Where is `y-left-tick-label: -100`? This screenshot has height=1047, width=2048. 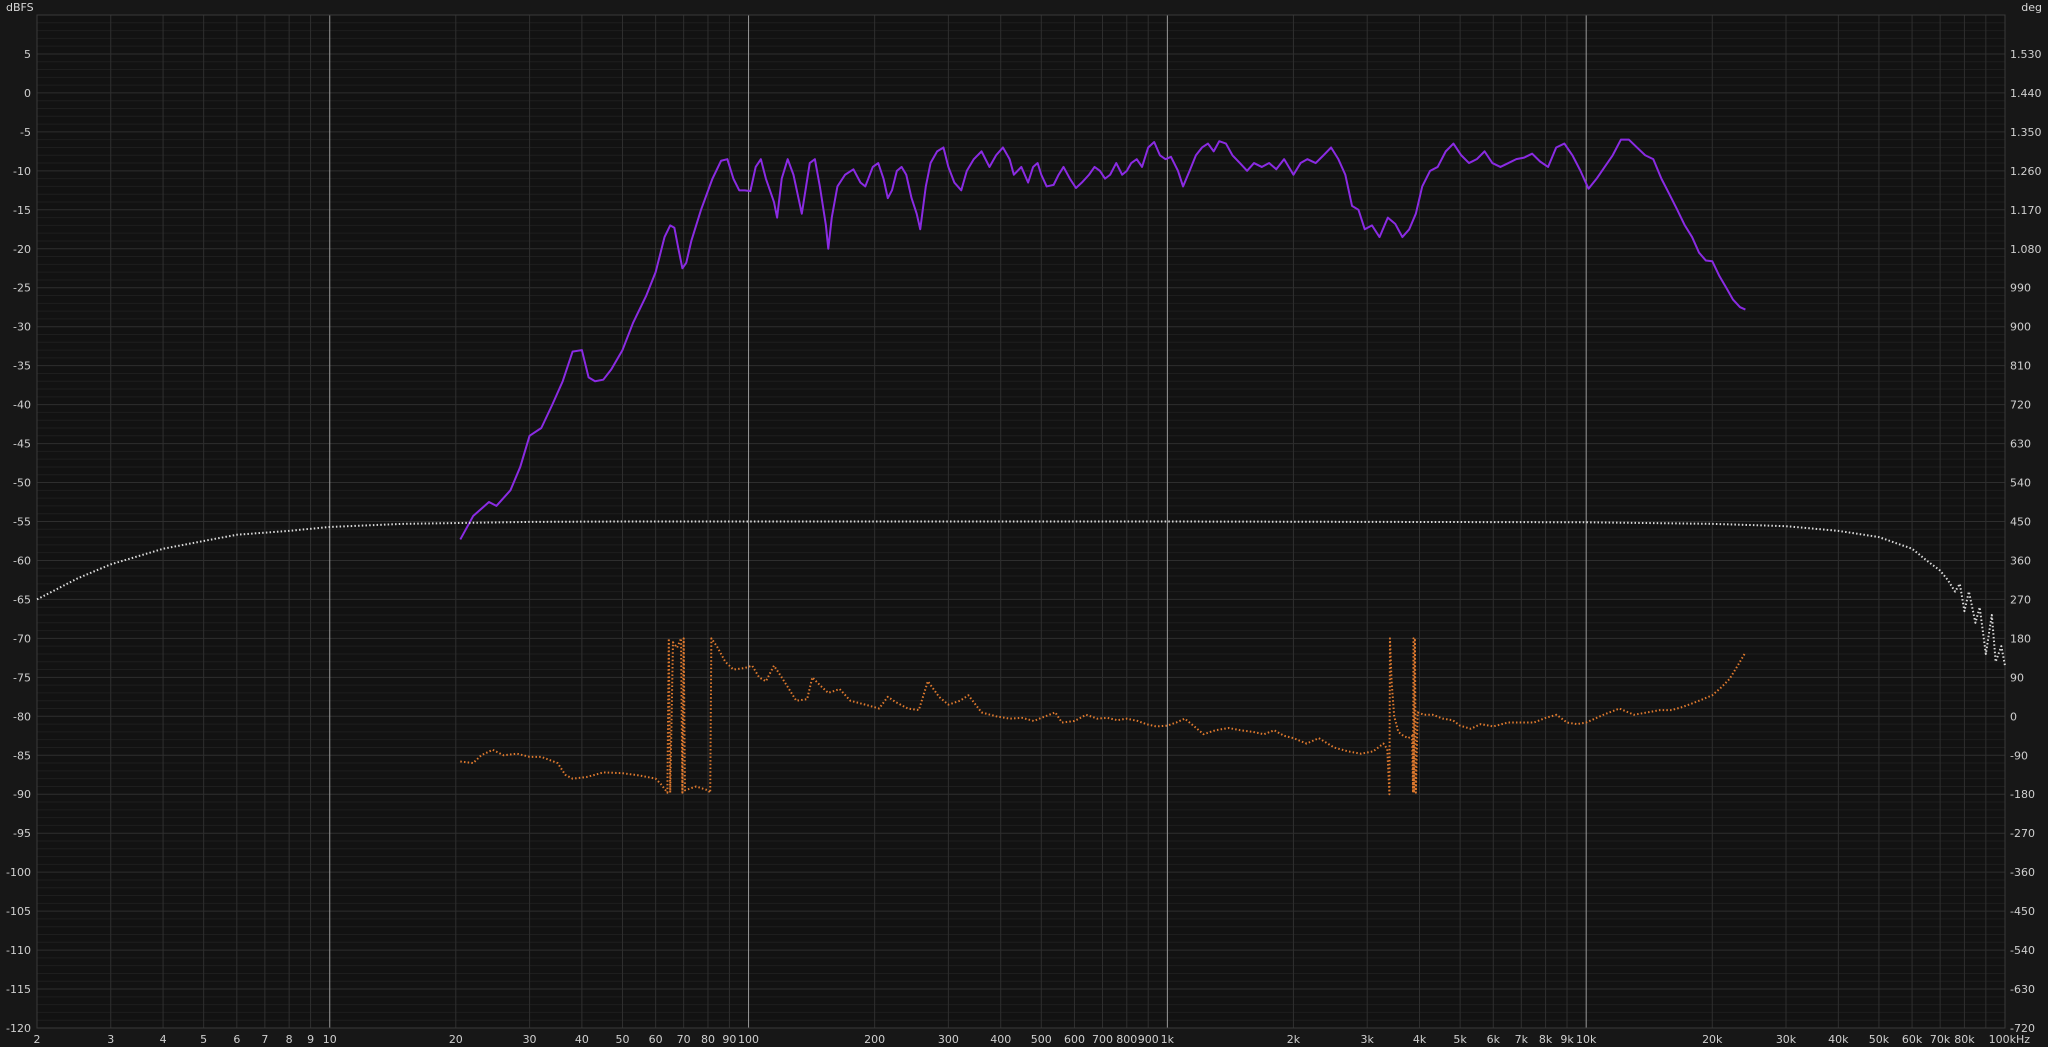
y-left-tick-label: -100 is located at coordinates (18, 872).